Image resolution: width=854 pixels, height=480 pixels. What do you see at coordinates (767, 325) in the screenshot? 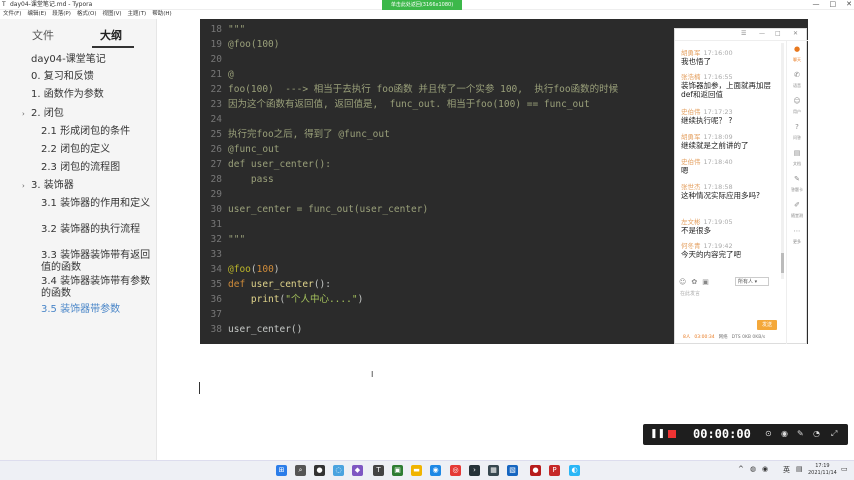
I see `send-button: 发送` at bounding box center [767, 325].